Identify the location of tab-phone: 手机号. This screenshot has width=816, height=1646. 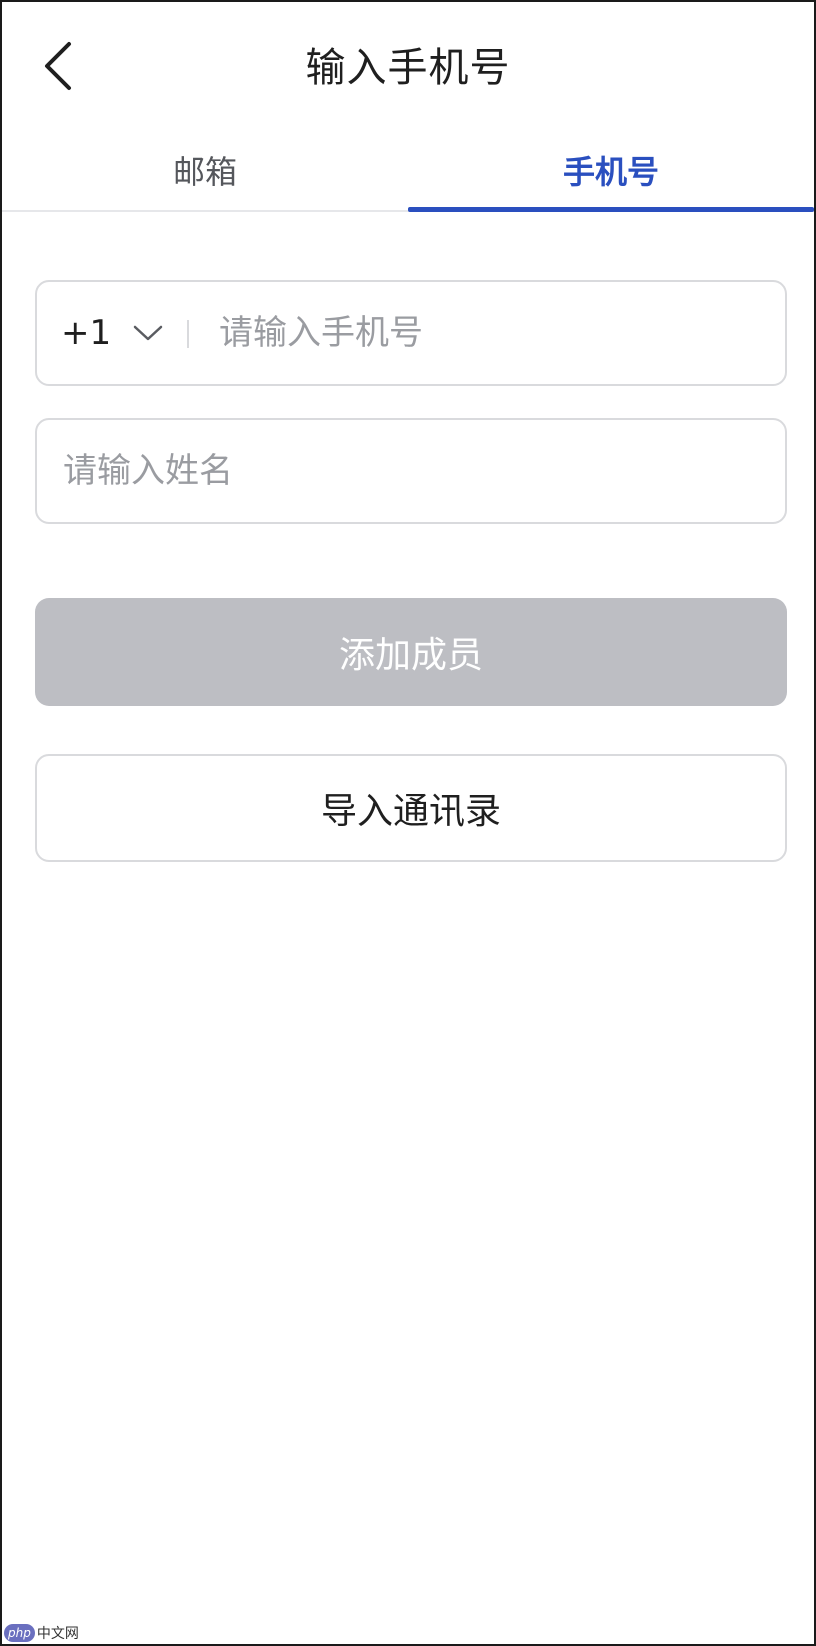
(611, 173).